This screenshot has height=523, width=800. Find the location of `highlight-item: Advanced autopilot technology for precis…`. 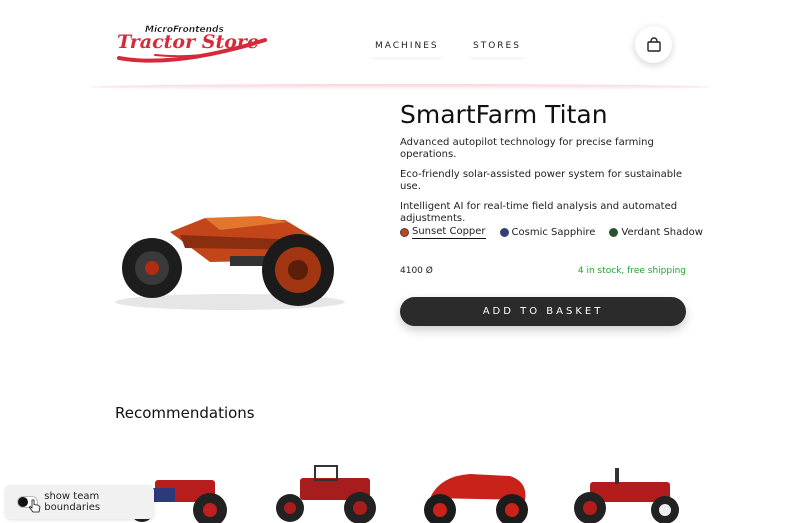

highlight-item: Advanced autopilot technology for precis… is located at coordinates (527, 148).